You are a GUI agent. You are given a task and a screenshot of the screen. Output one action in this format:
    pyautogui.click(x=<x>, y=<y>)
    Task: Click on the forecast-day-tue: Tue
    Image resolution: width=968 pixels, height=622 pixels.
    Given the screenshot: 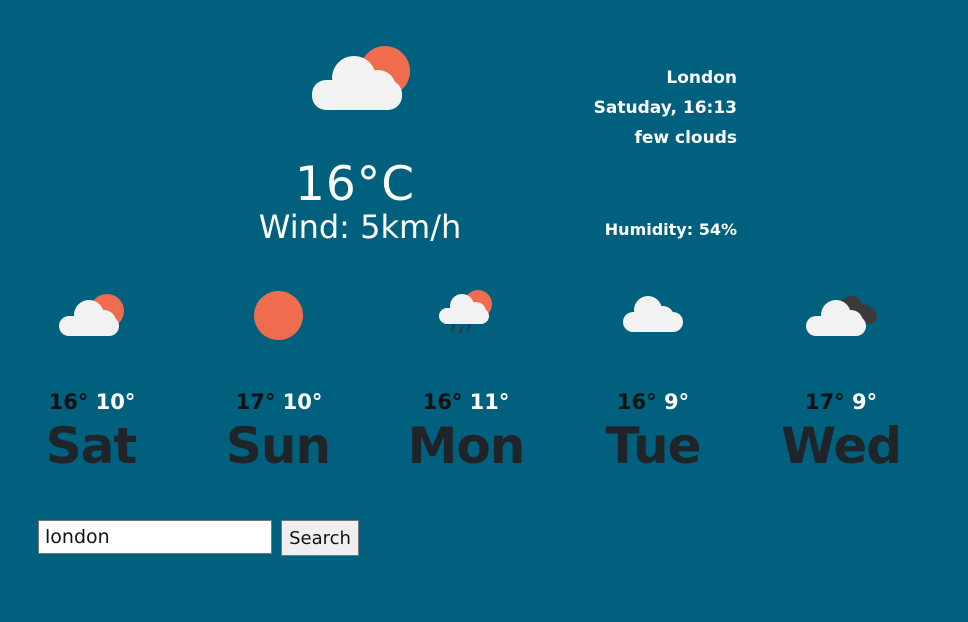 What is the action you would take?
    pyautogui.click(x=653, y=446)
    